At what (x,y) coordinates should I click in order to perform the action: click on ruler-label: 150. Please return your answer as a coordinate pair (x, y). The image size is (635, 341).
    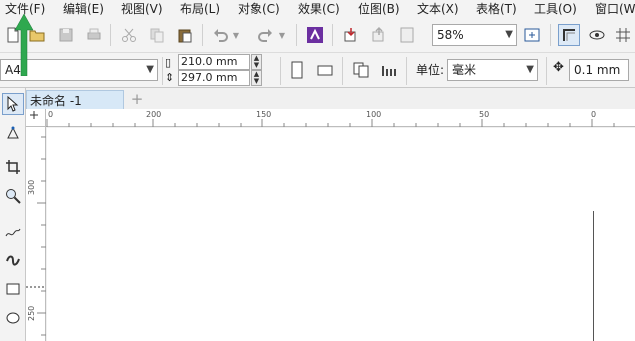
    Looking at the image, I should click on (264, 114).